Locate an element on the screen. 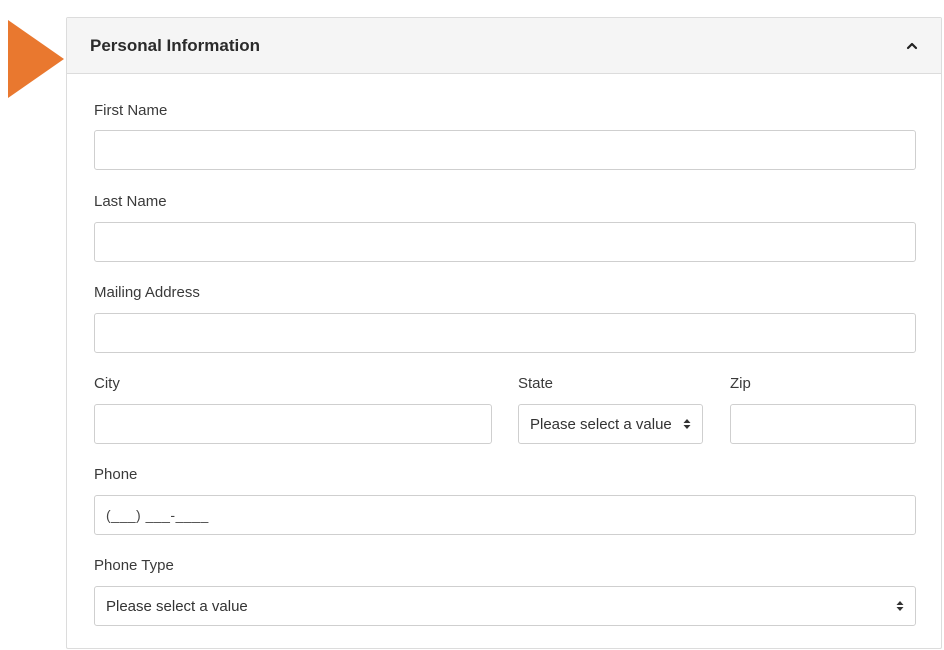 This screenshot has height=650, width=944. mailing-address-input is located at coordinates (505, 333).